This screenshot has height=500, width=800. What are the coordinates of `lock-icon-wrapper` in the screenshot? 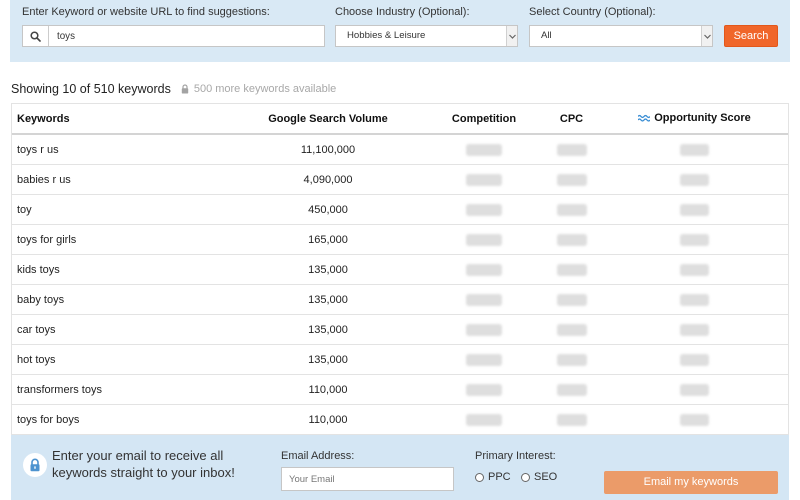 It's located at (185, 89).